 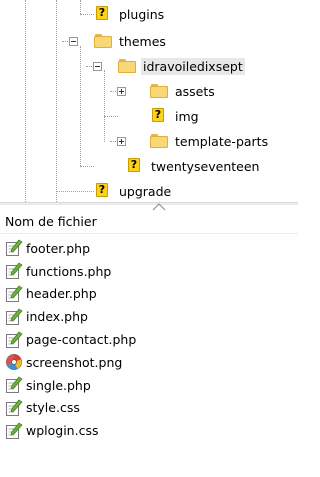 I want to click on file-name: footer.php, so click(x=58, y=248).